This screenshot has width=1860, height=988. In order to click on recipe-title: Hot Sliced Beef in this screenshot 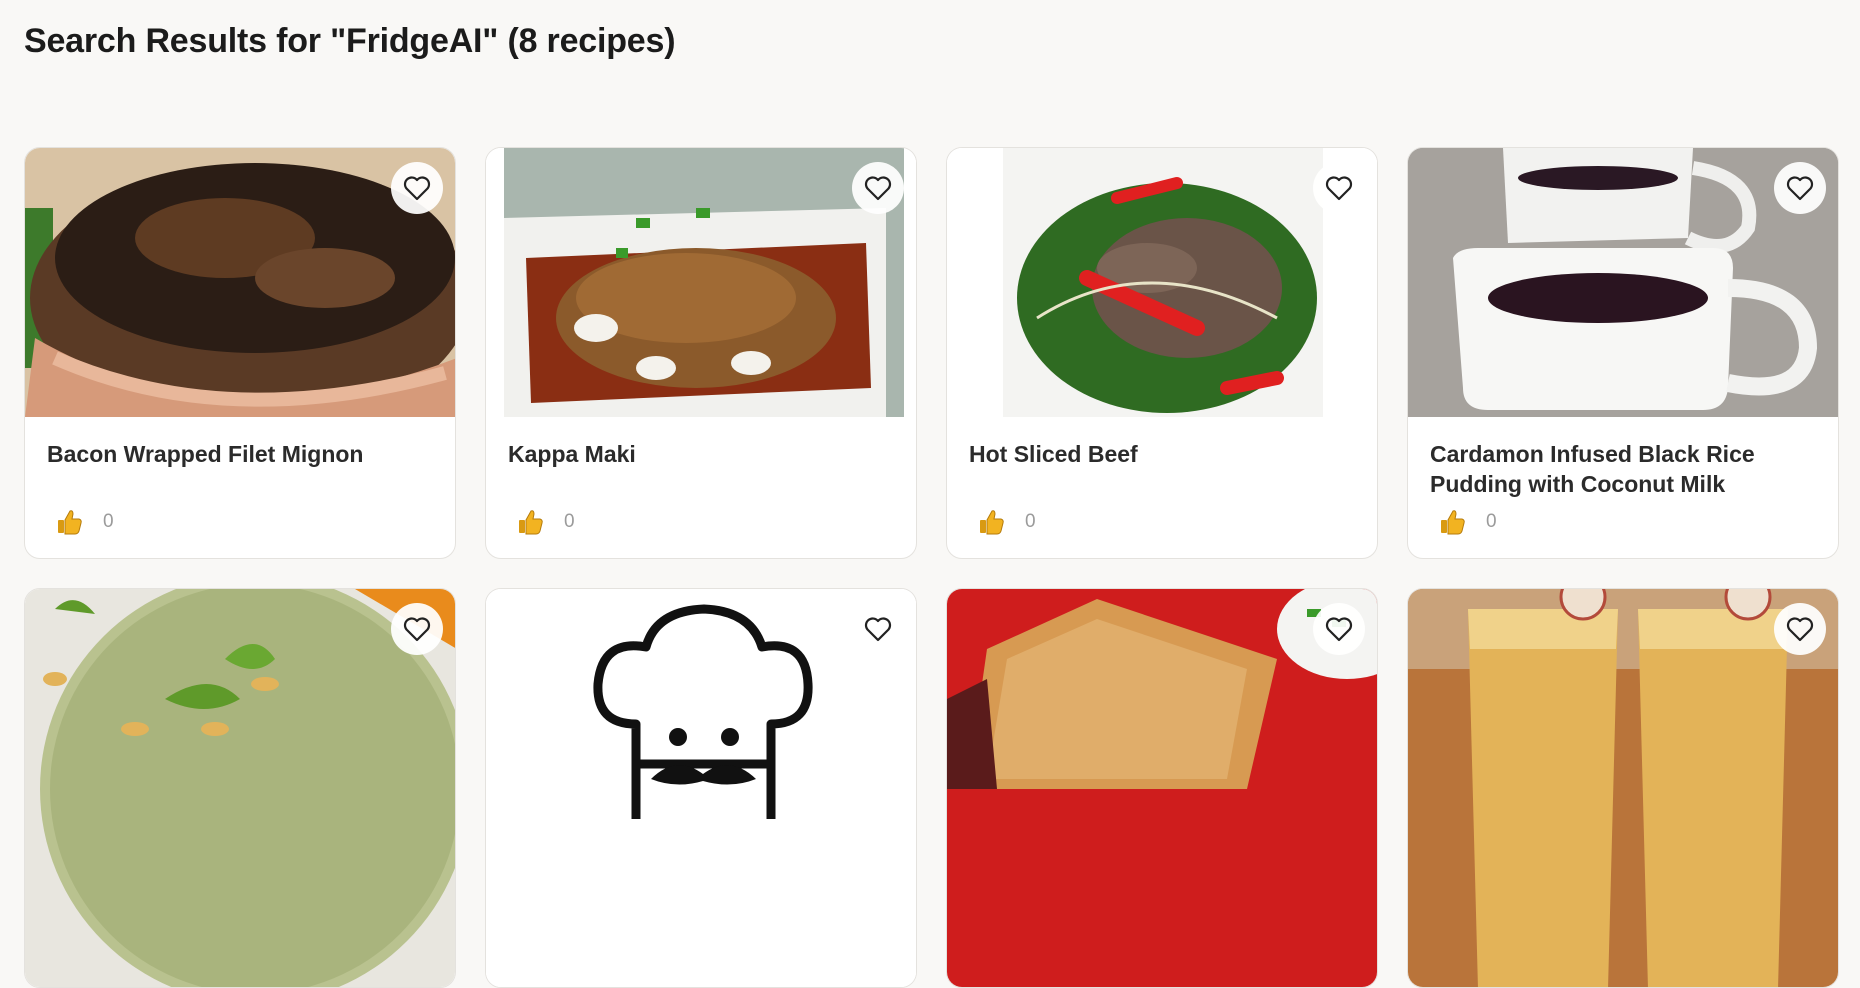, I will do `click(1162, 469)`.